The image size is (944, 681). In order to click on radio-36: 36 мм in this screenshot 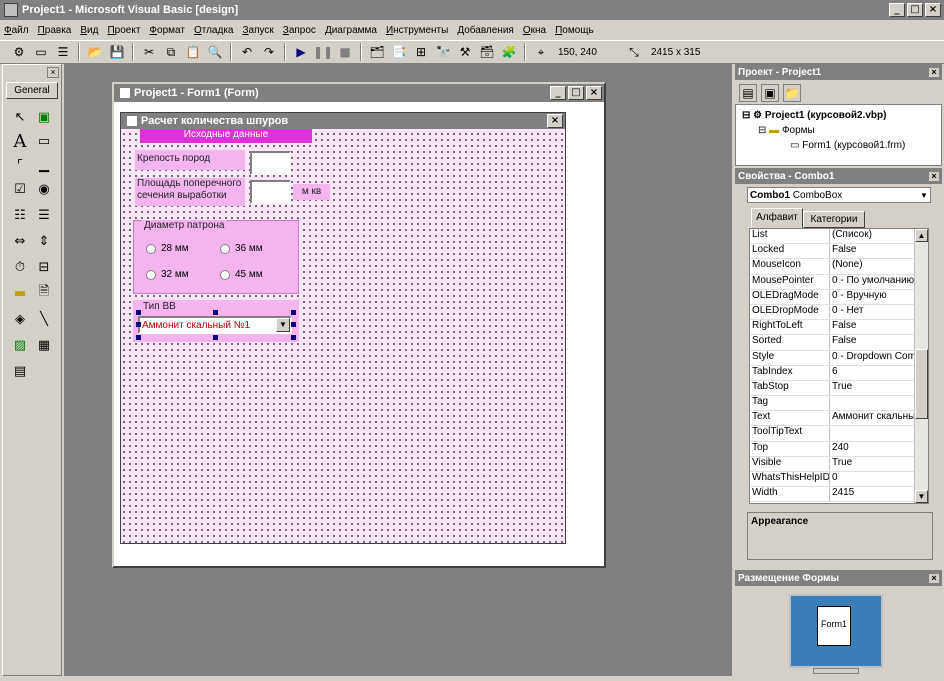, I will do `click(241, 248)`.